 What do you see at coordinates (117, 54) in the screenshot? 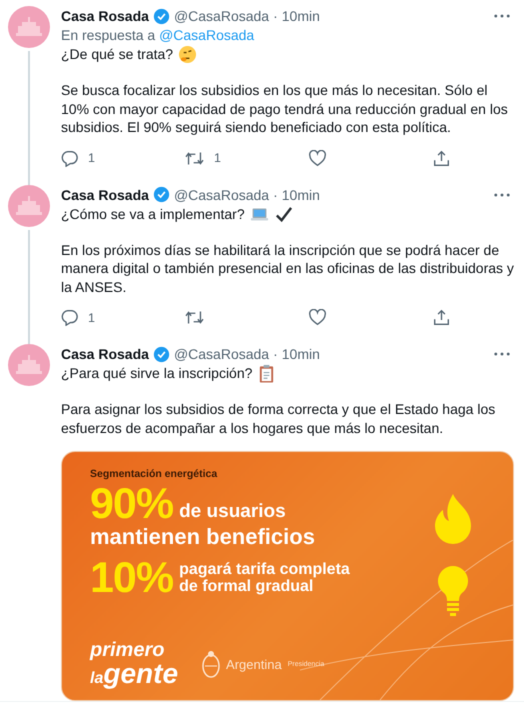
I see `tweet-text: ¿De qué se trata?` at bounding box center [117, 54].